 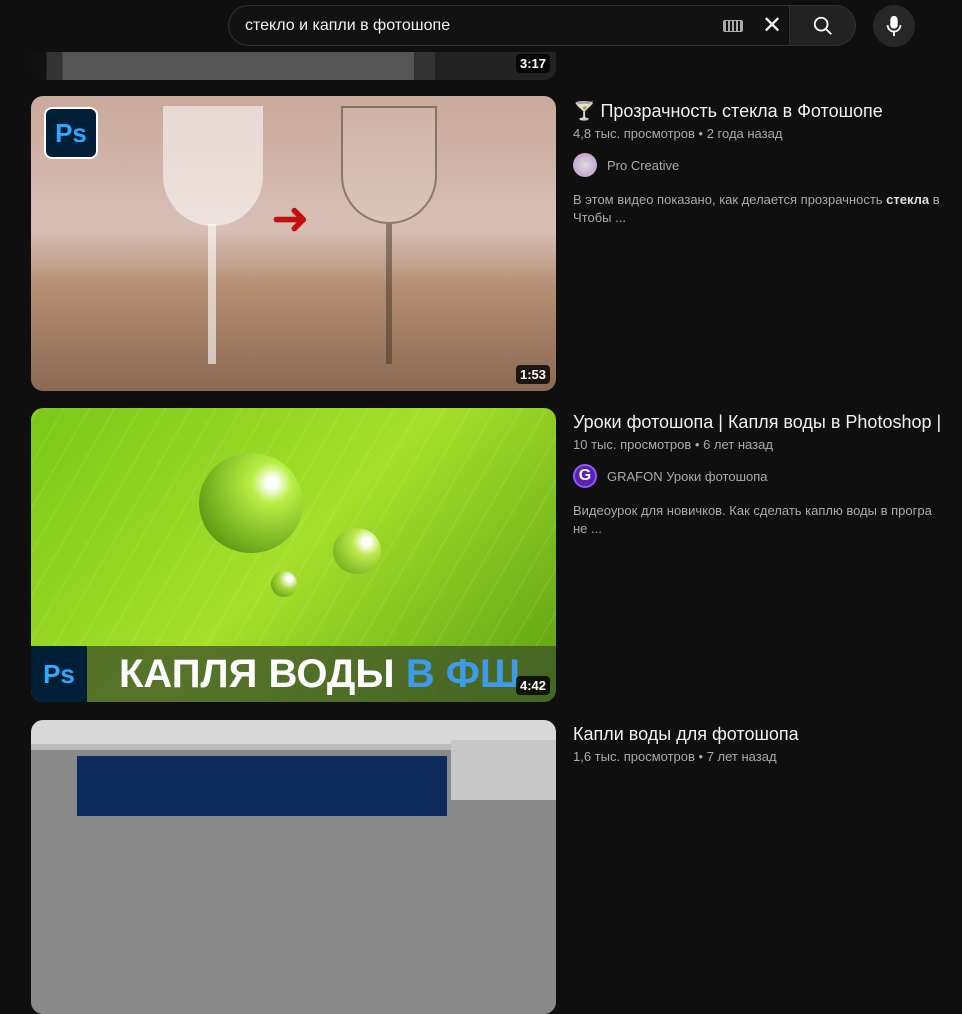 I want to click on title-text: Прозрачность стекла в Фотошопе, so click(x=741, y=111).